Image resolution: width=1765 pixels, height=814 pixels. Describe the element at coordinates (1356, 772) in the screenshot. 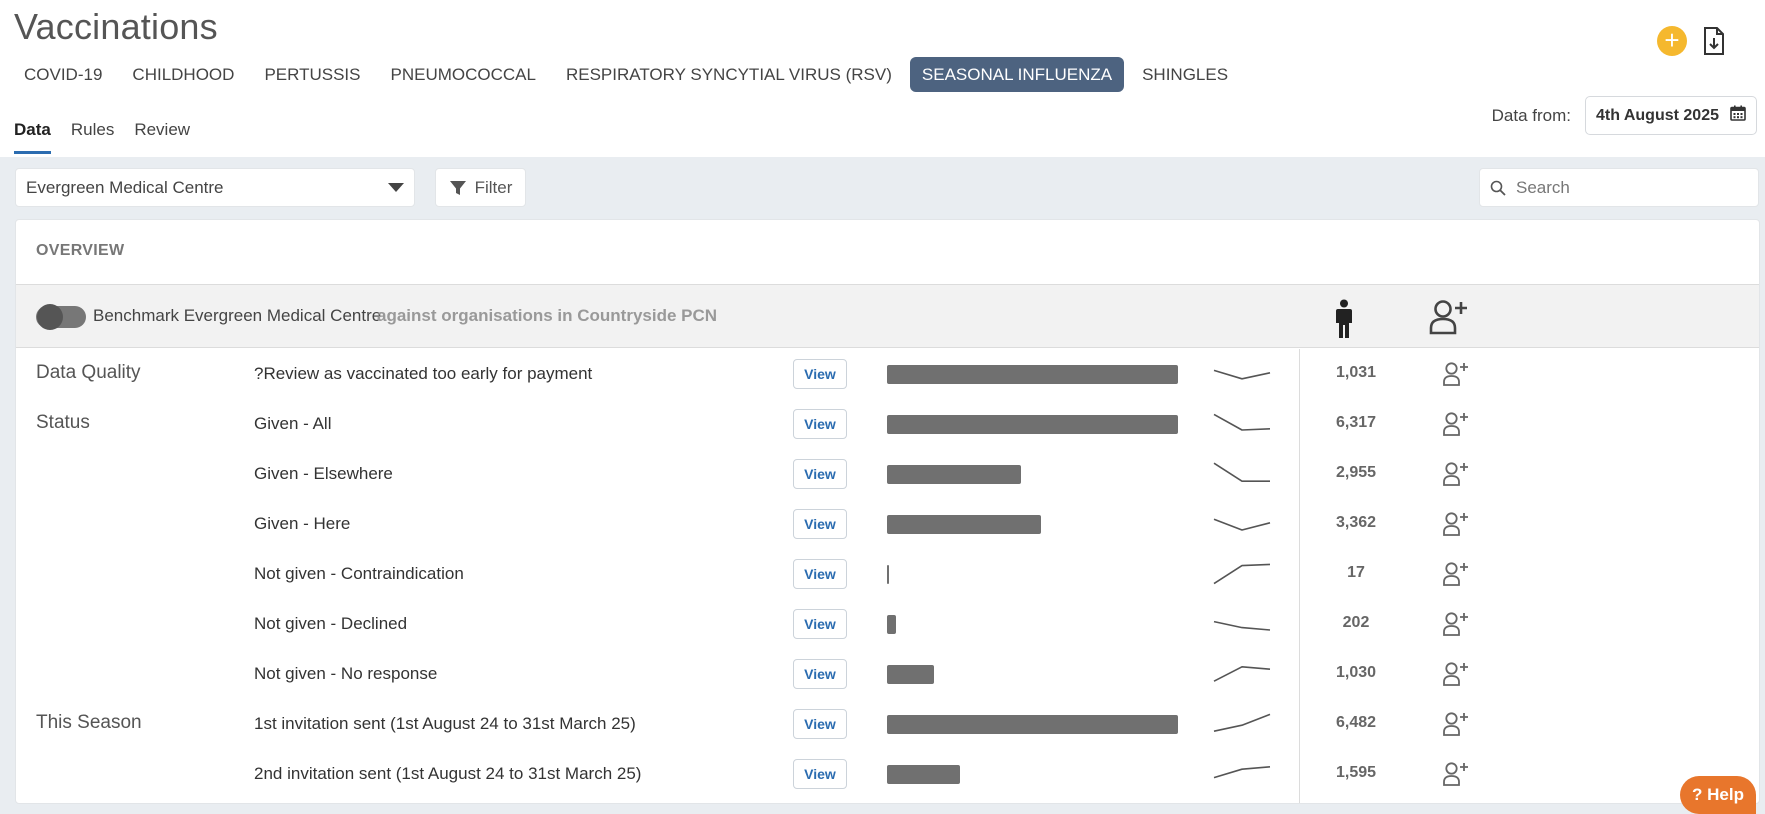

I see `row-count: 1,595` at that location.